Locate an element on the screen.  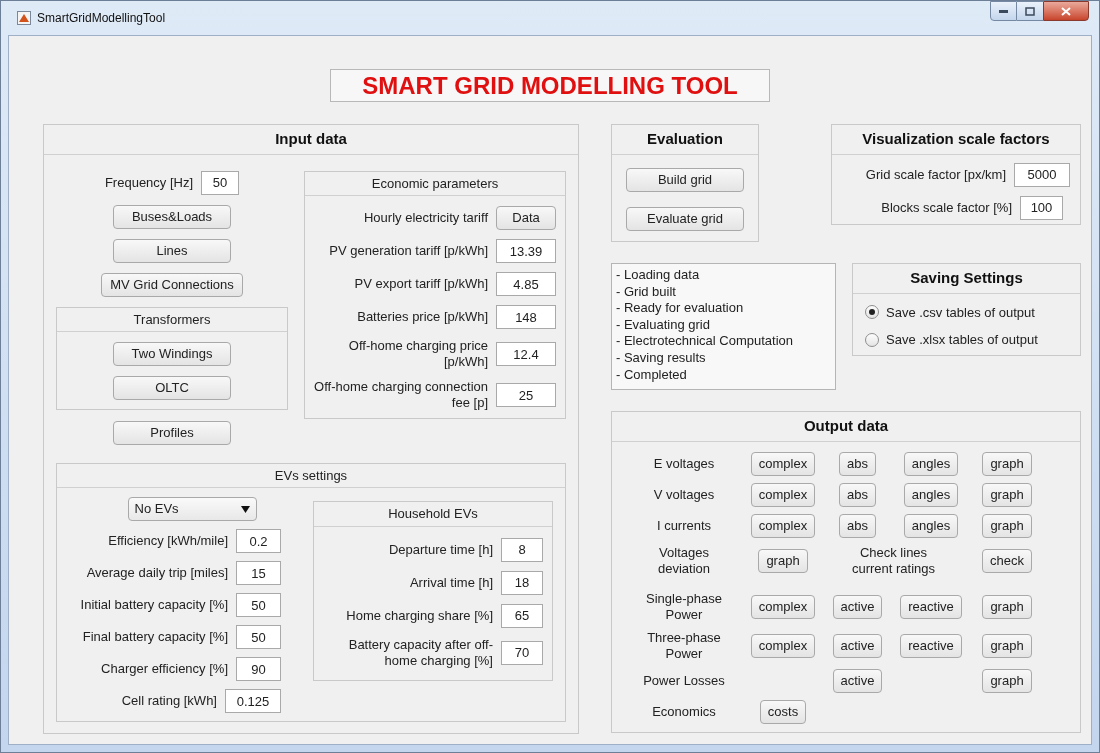
frequency-field: 50 is located at coordinates (220, 182).